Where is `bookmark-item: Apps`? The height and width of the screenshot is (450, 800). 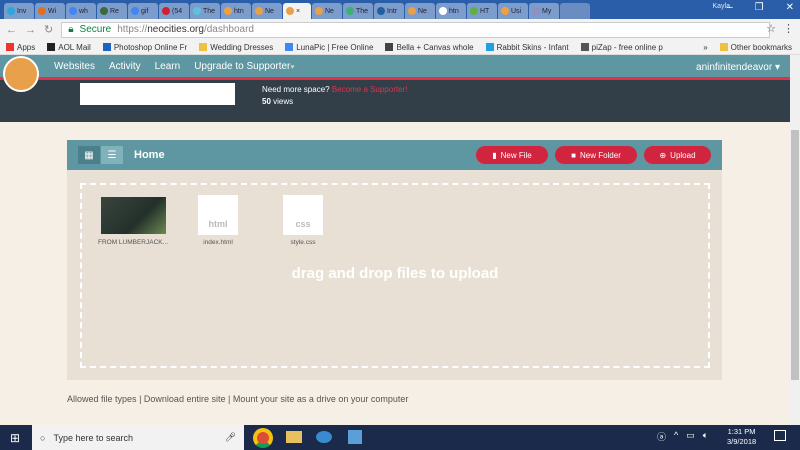
bookmark-item: Apps is located at coordinates (20, 47).